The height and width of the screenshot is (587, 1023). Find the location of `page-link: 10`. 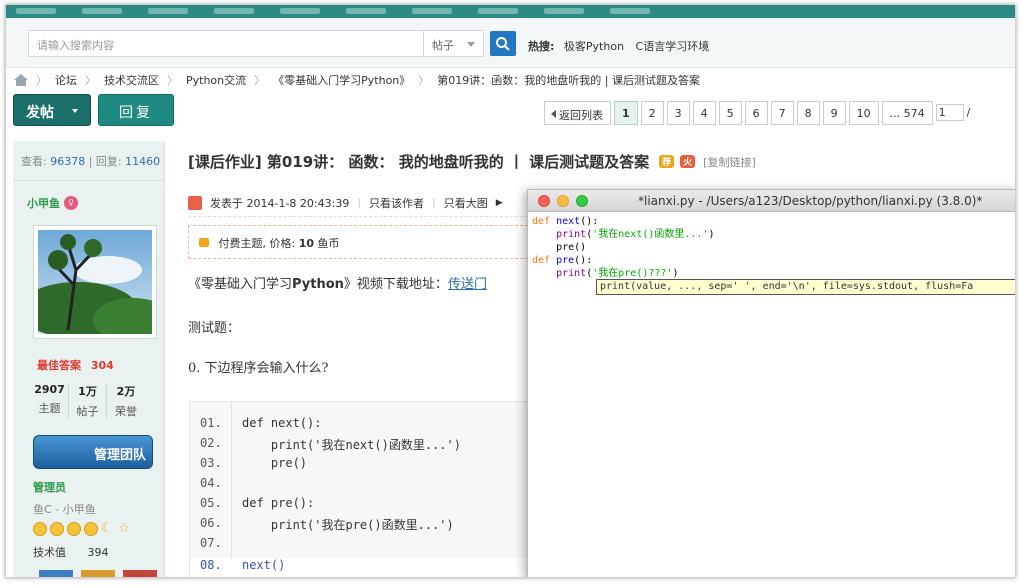

page-link: 10 is located at coordinates (863, 113).